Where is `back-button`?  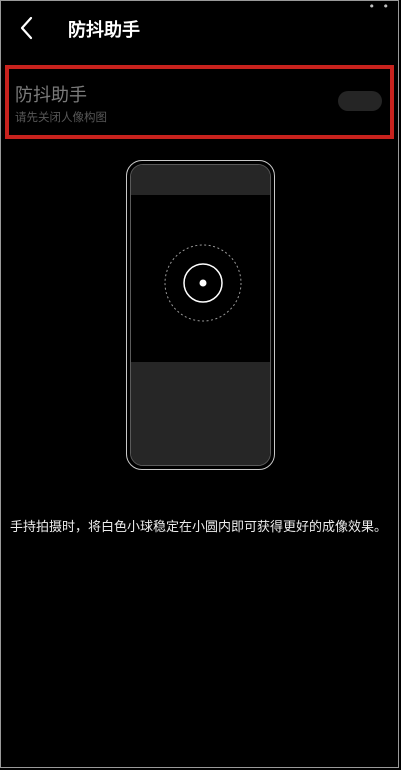 back-button is located at coordinates (27, 28).